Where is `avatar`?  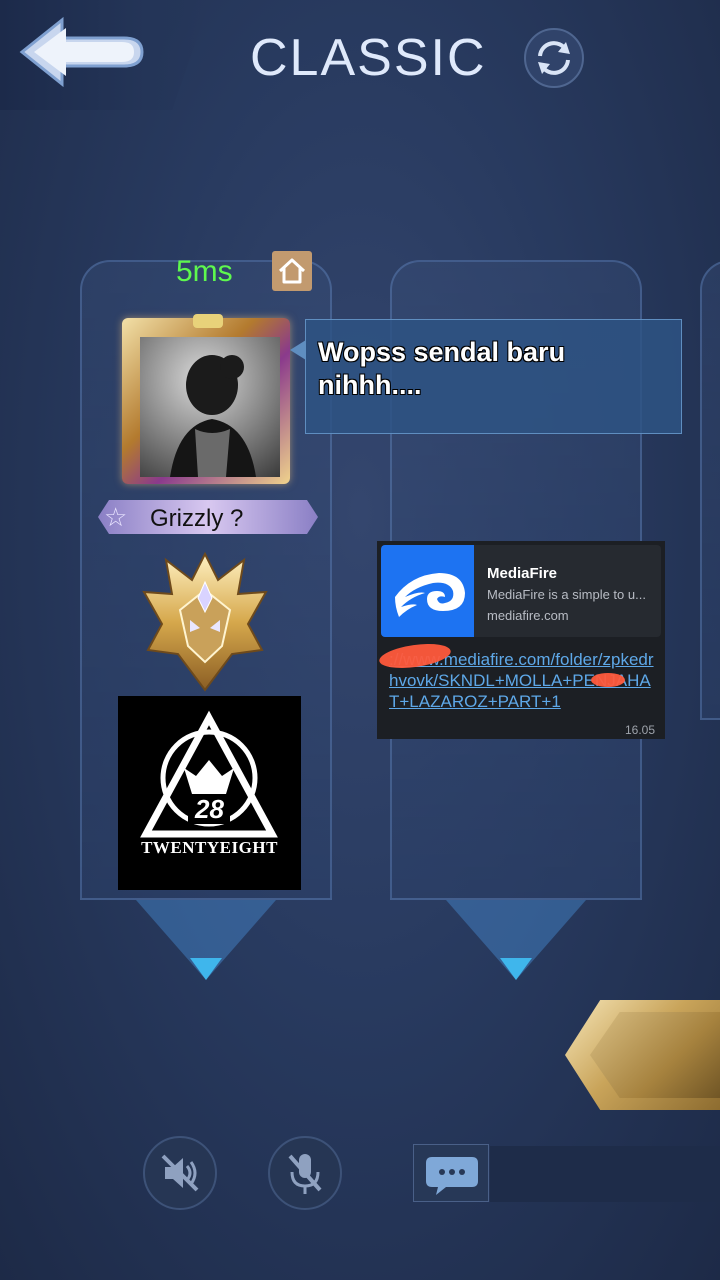 avatar is located at coordinates (210, 407).